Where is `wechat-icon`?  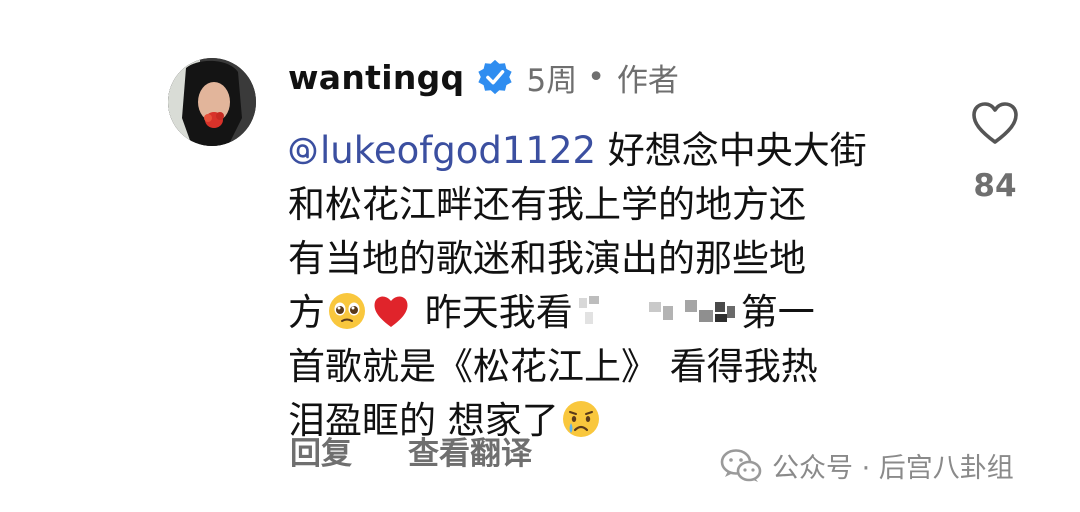
wechat-icon is located at coordinates (741, 465).